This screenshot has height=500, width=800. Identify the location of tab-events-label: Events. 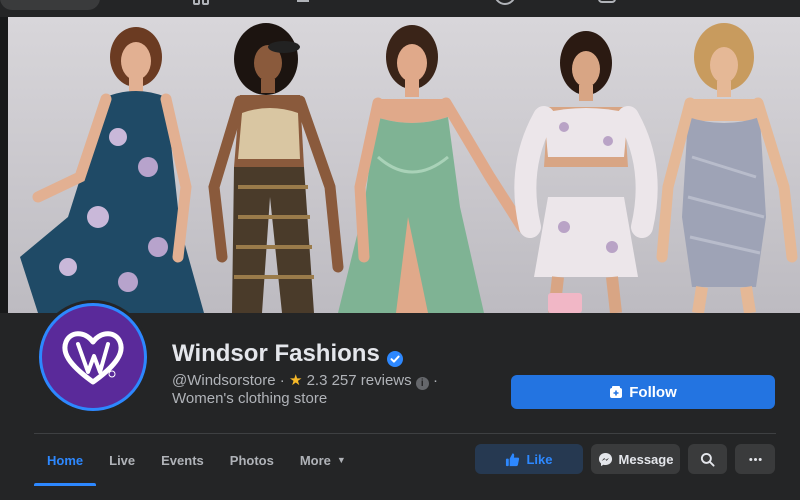
(182, 460).